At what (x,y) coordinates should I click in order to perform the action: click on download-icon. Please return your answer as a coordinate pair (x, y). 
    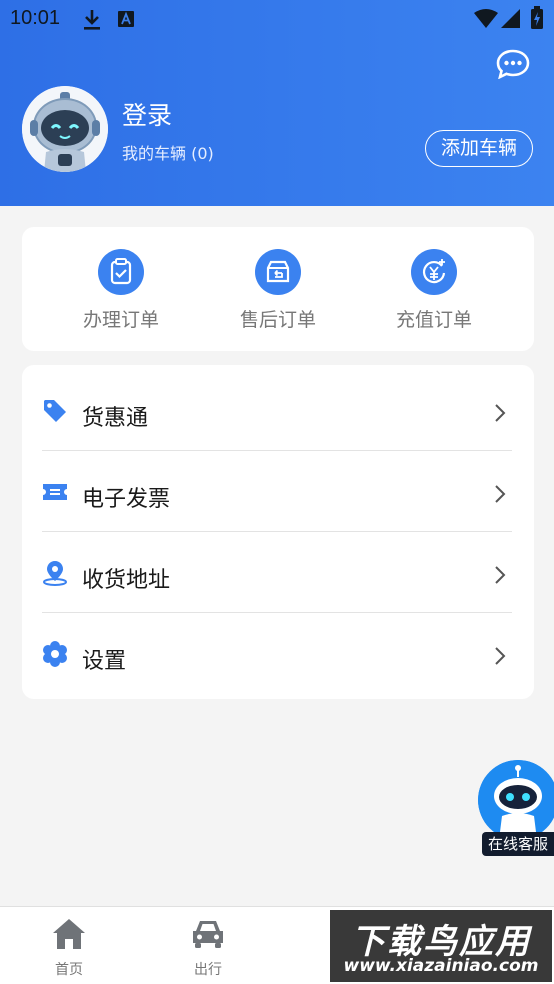
    Looking at the image, I should click on (92, 20).